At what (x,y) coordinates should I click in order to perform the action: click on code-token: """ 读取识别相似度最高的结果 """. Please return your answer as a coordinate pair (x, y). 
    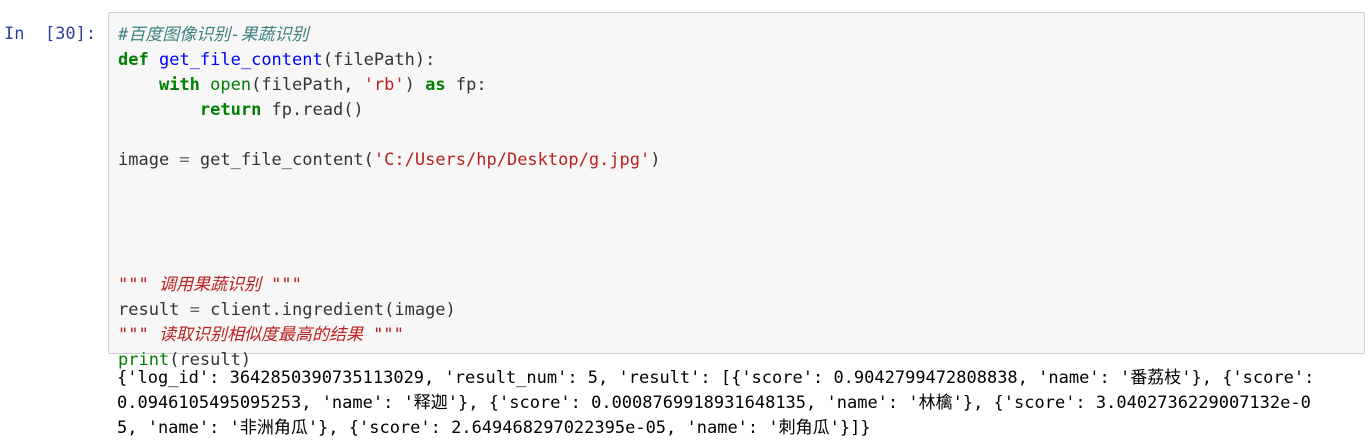
    Looking at the image, I should click on (261, 335).